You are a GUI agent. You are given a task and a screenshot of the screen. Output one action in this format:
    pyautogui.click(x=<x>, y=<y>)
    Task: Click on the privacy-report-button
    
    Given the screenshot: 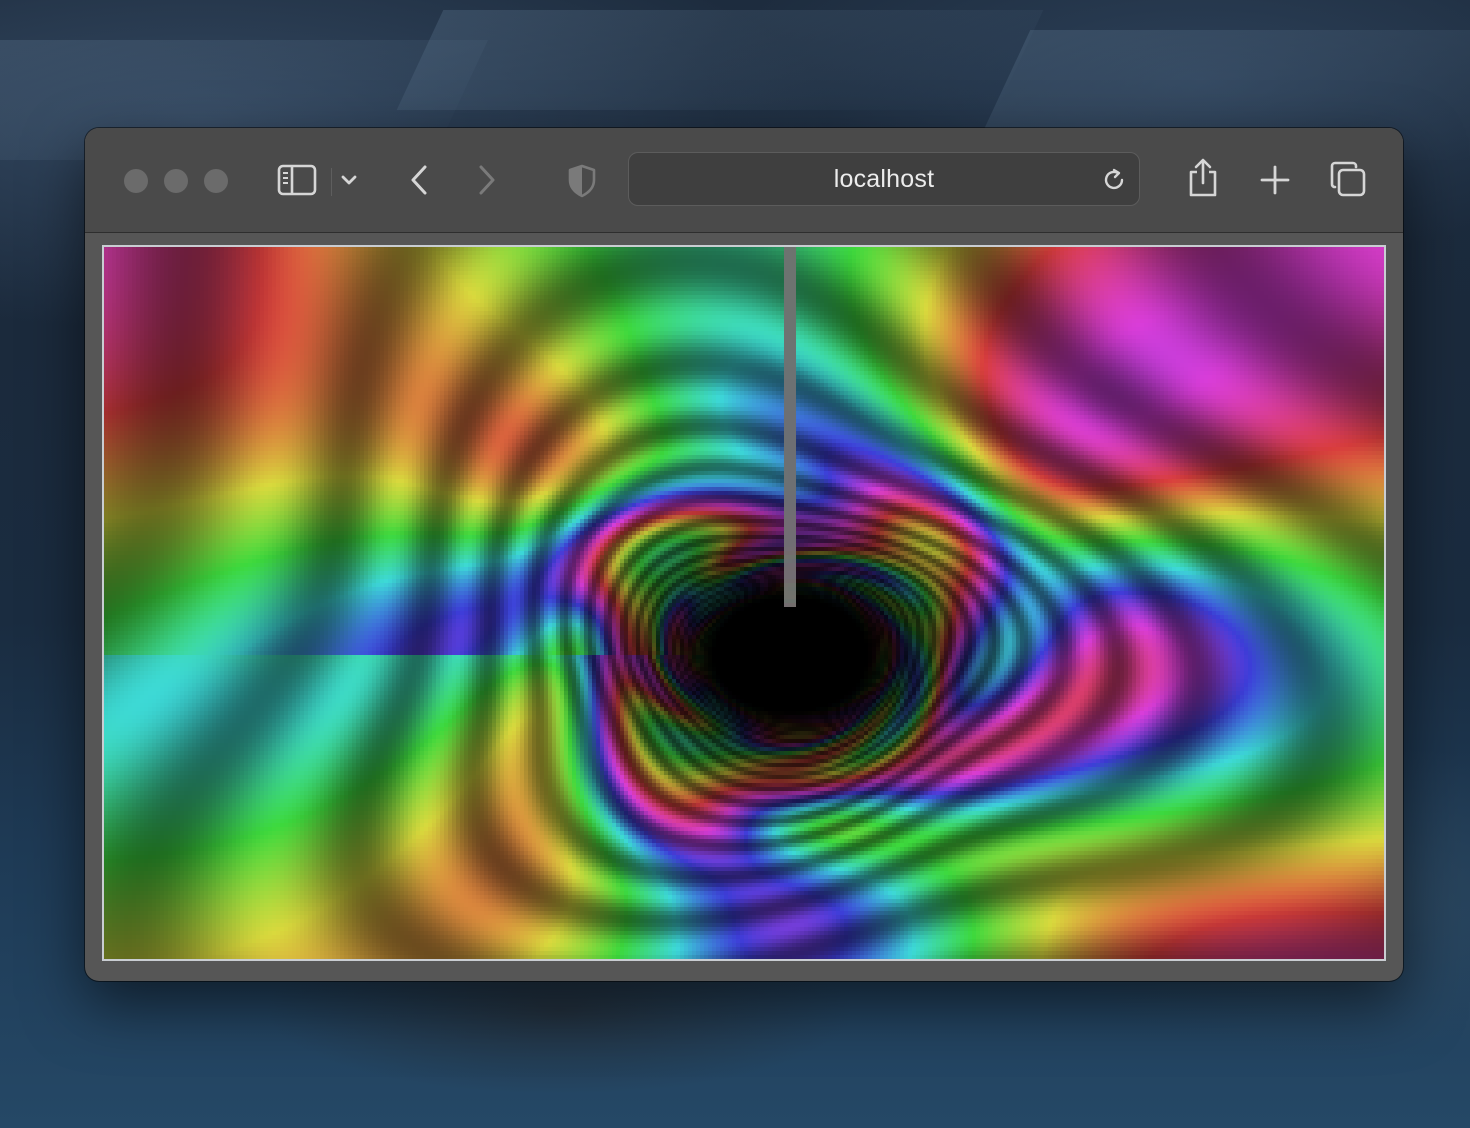 What is the action you would take?
    pyautogui.click(x=582, y=181)
    